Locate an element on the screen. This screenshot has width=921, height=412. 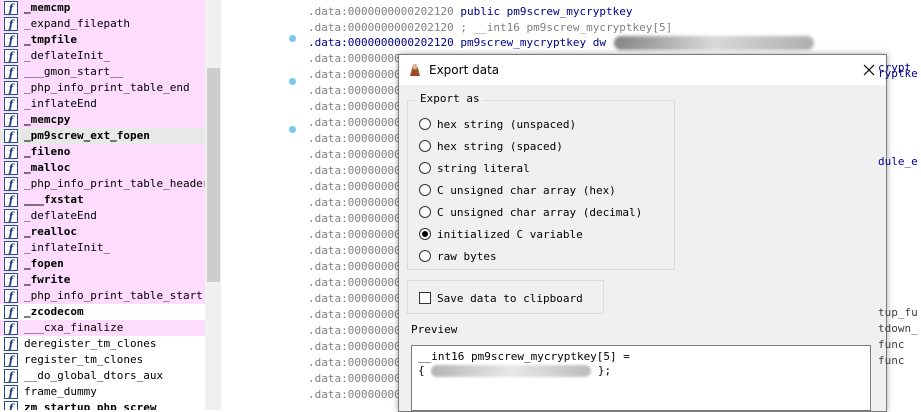
function-list-item: f _malloc is located at coordinates (102, 168).